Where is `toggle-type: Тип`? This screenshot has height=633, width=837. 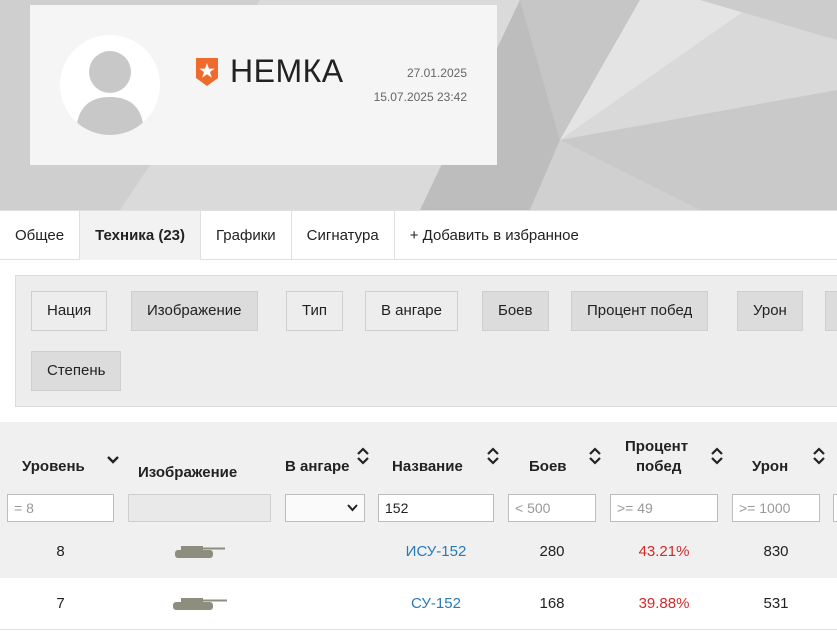 toggle-type: Тип is located at coordinates (315, 311).